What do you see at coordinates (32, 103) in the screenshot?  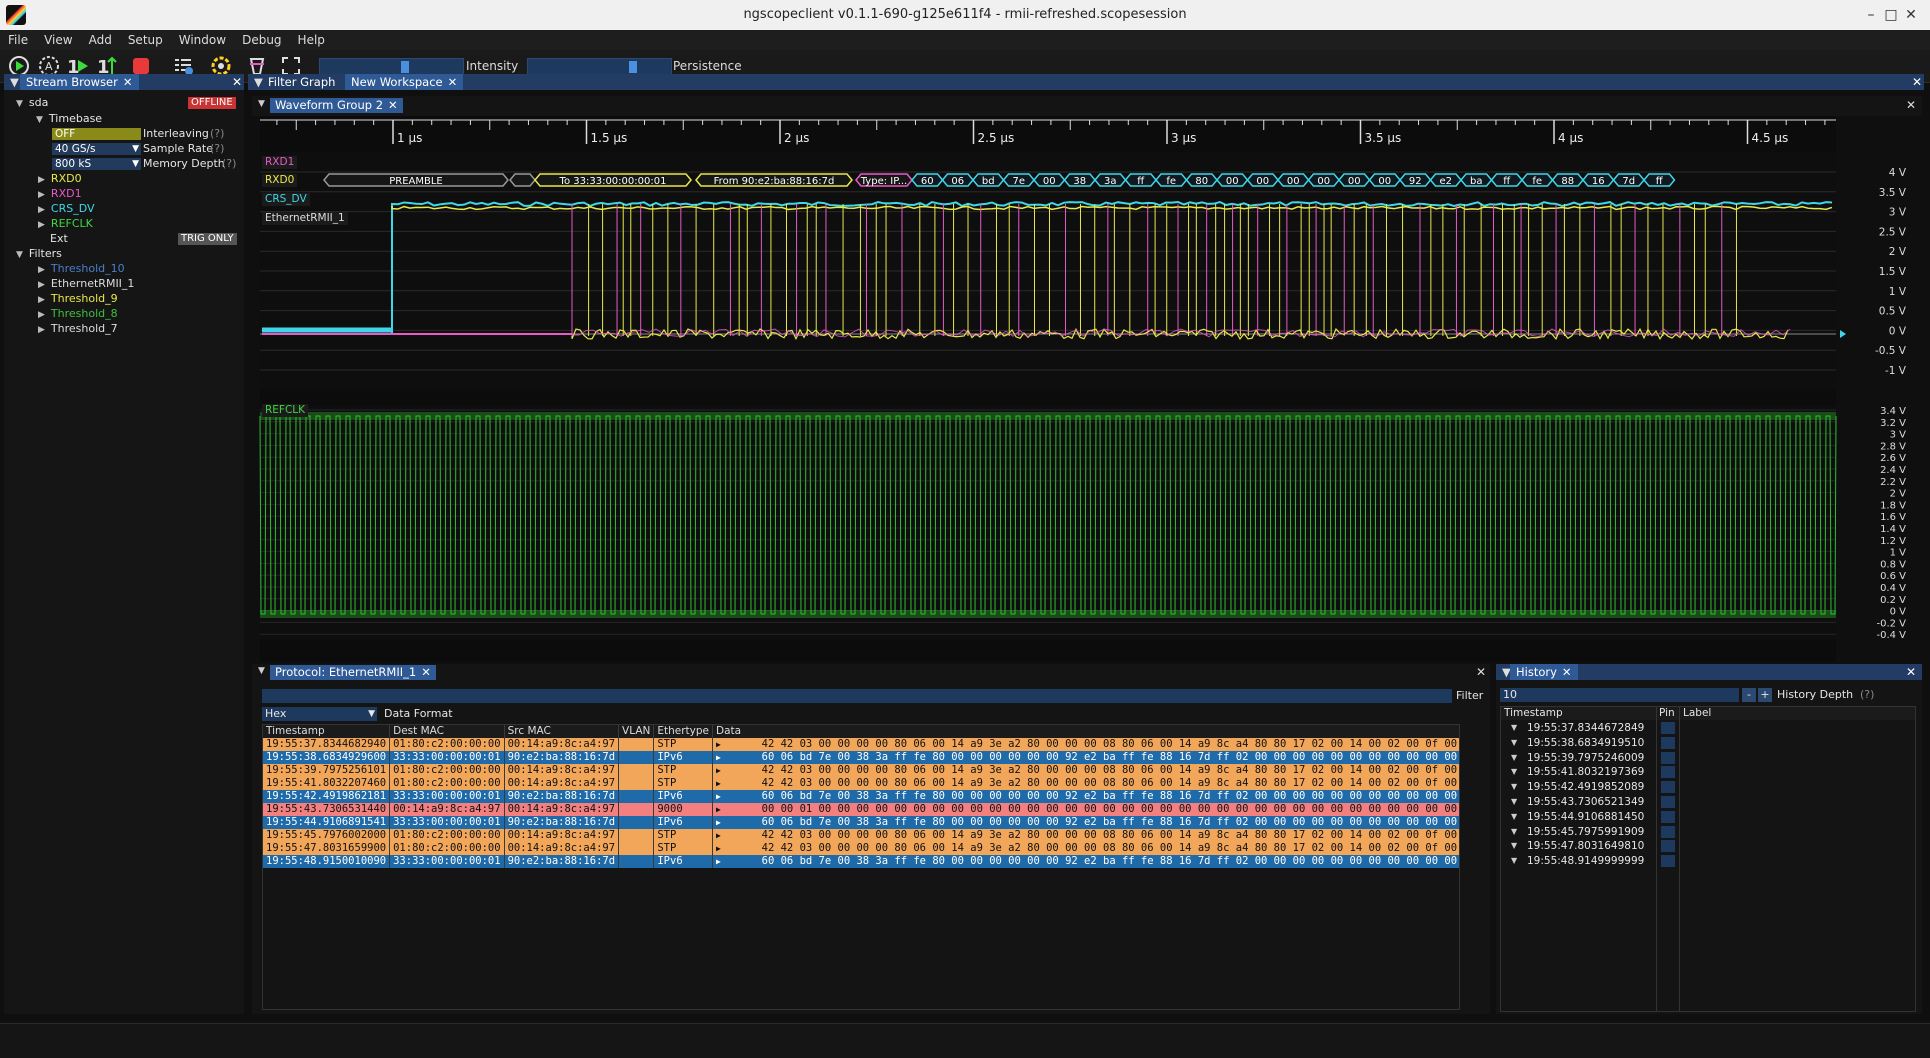 I see `instrument-node: ▼ sda` at bounding box center [32, 103].